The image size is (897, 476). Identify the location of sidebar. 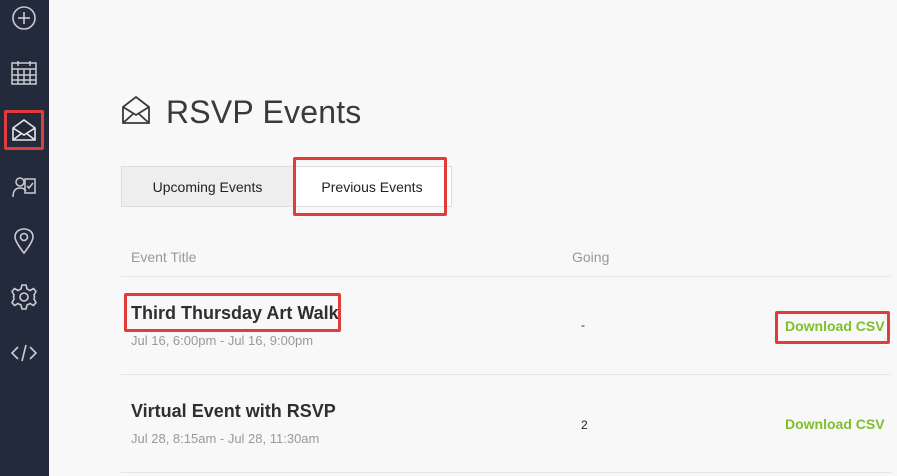
(24, 238).